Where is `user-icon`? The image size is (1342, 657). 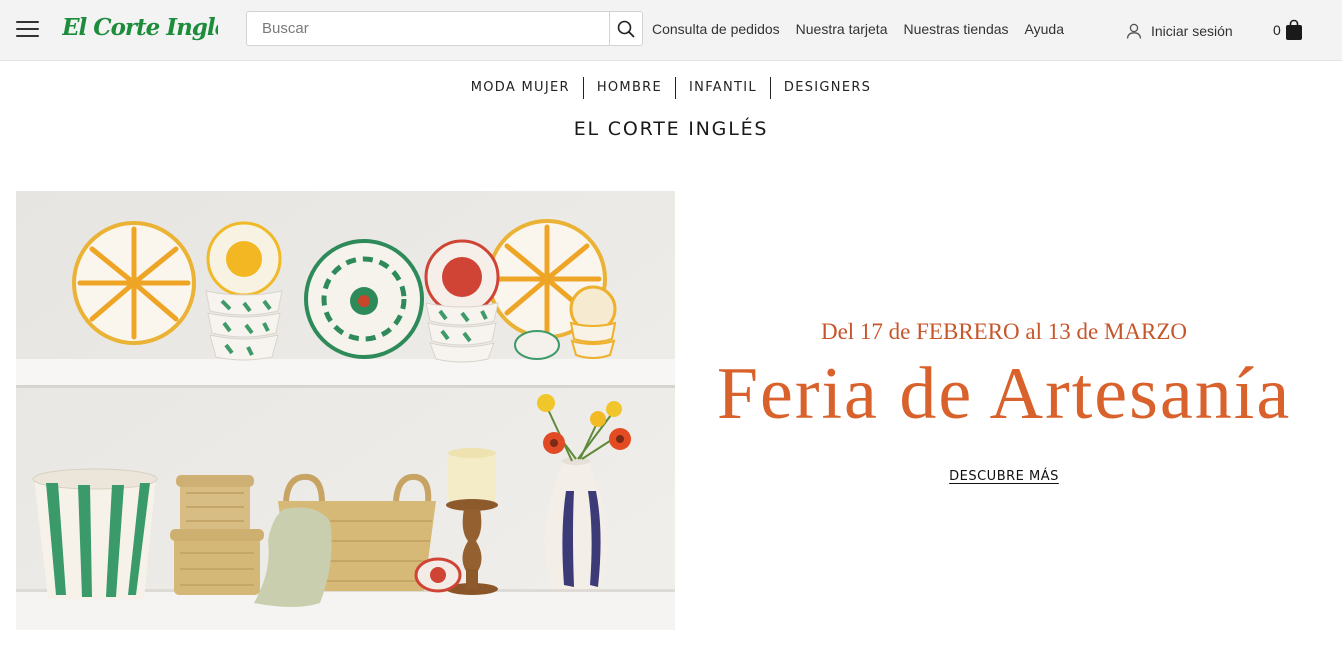
user-icon is located at coordinates (1134, 31).